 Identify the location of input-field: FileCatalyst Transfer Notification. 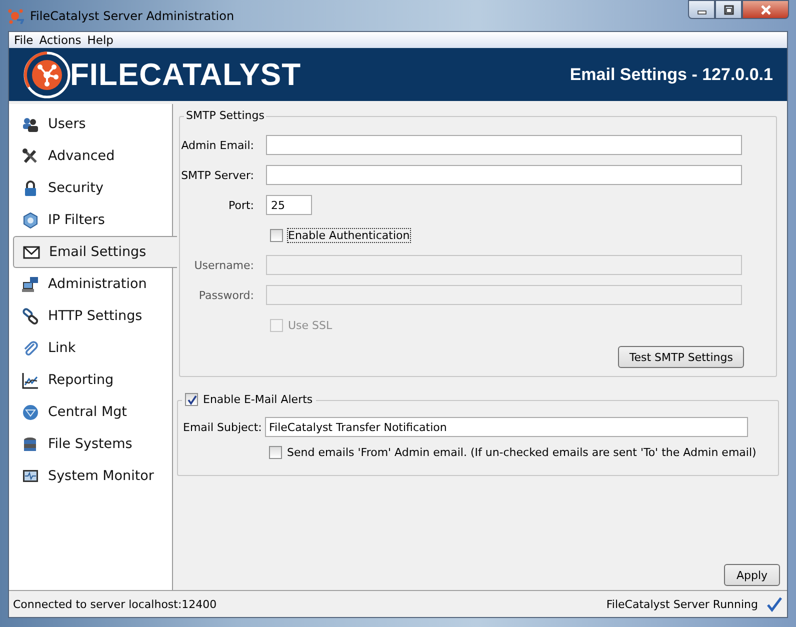
(506, 427).